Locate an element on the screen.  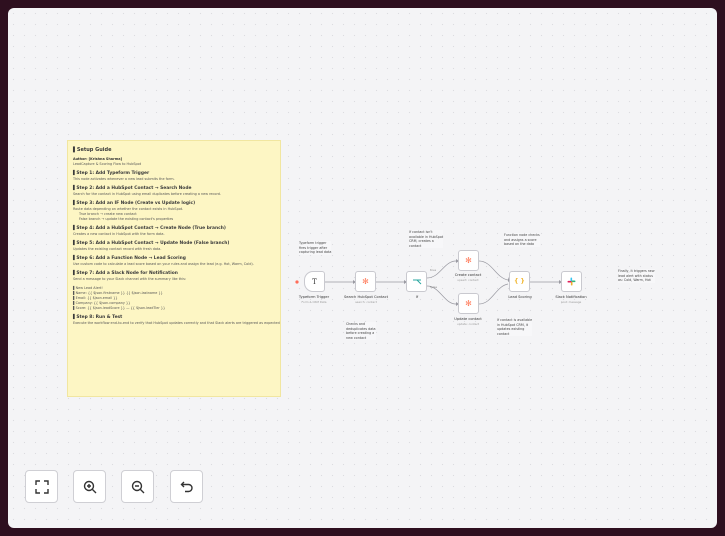
undo-icon is located at coordinates (186, 486).